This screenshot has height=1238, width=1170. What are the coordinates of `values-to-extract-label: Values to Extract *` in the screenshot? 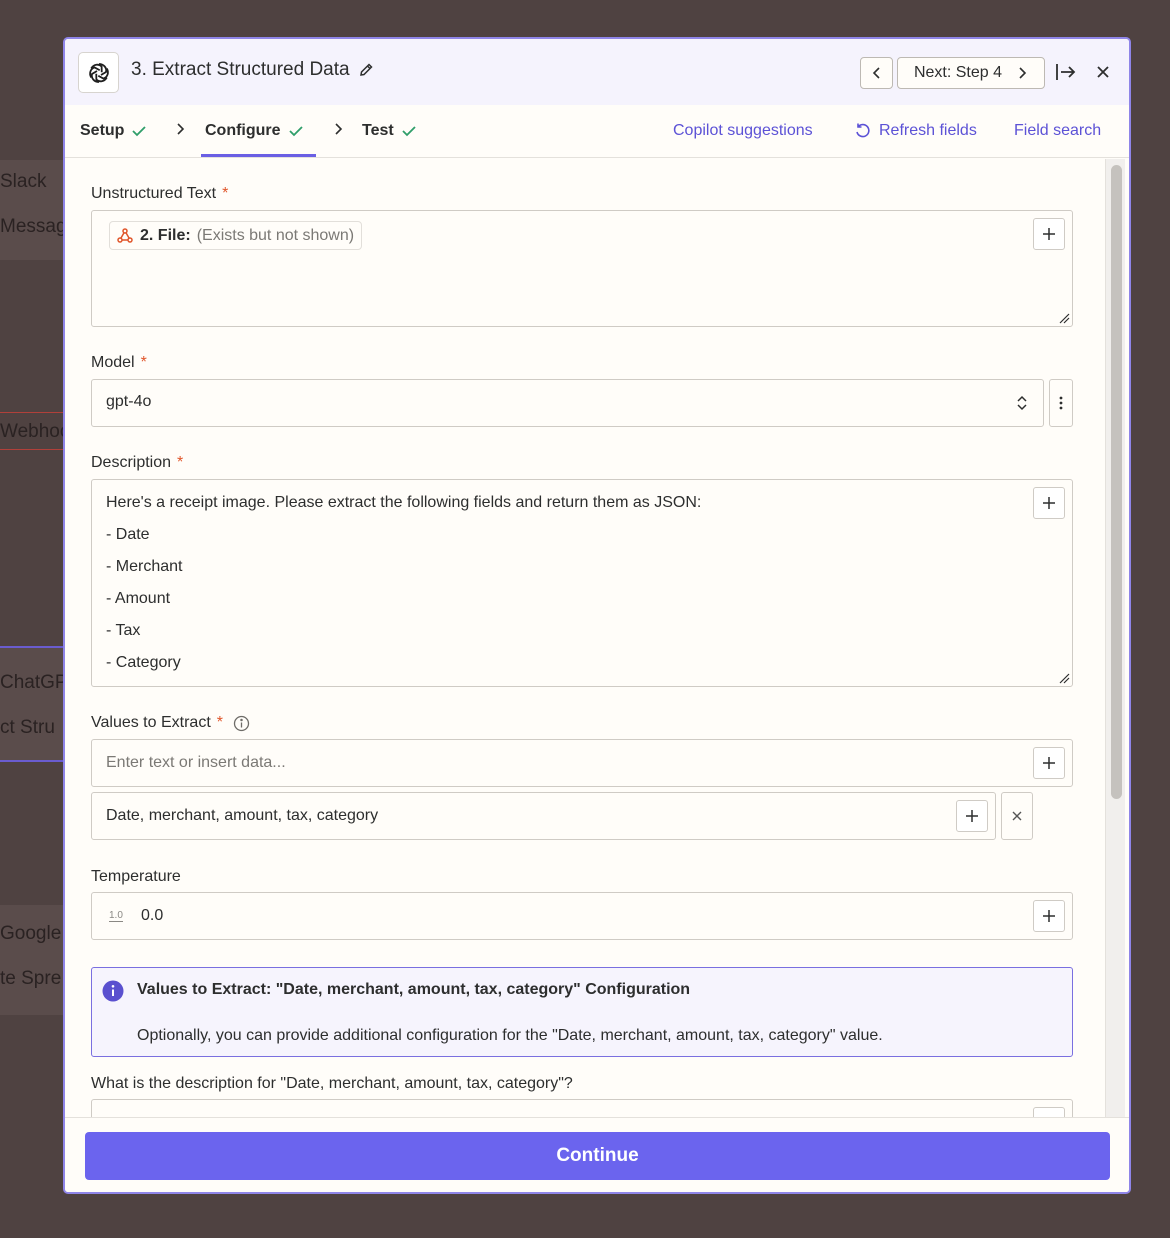 It's located at (170, 723).